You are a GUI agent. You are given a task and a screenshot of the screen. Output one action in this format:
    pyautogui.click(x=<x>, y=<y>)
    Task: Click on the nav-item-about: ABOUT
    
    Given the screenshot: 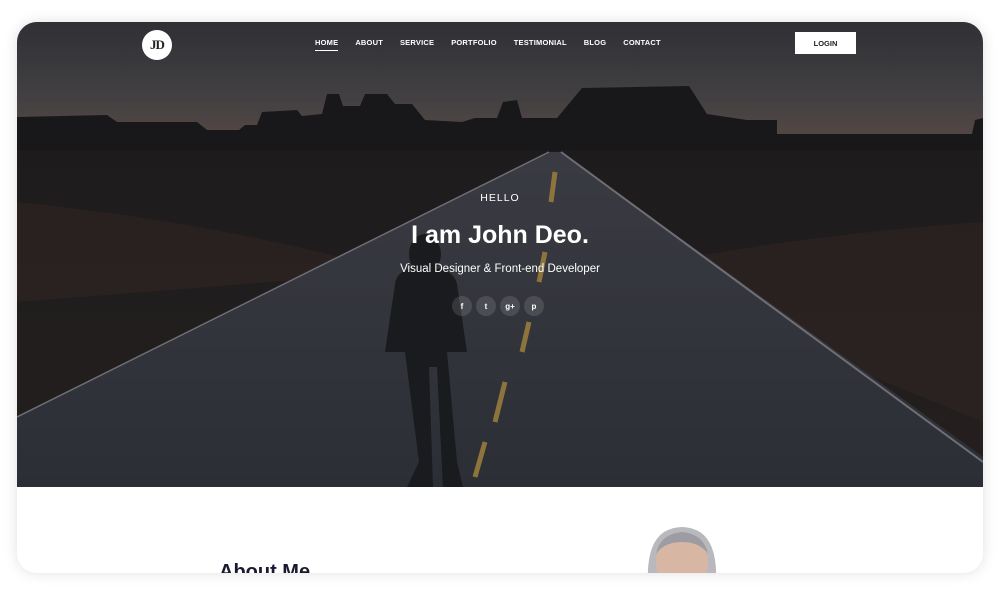 What is the action you would take?
    pyautogui.click(x=369, y=44)
    